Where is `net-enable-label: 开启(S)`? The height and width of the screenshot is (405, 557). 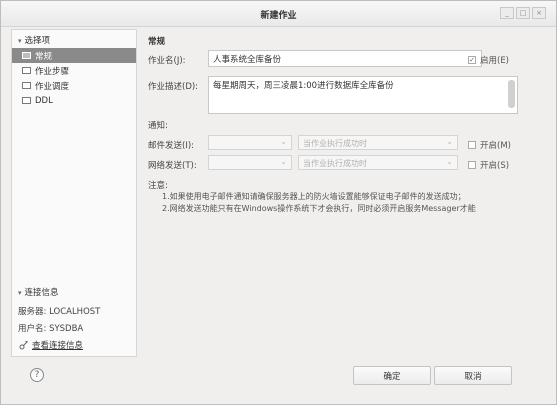
net-enable-label: 开启(S) is located at coordinates (495, 166).